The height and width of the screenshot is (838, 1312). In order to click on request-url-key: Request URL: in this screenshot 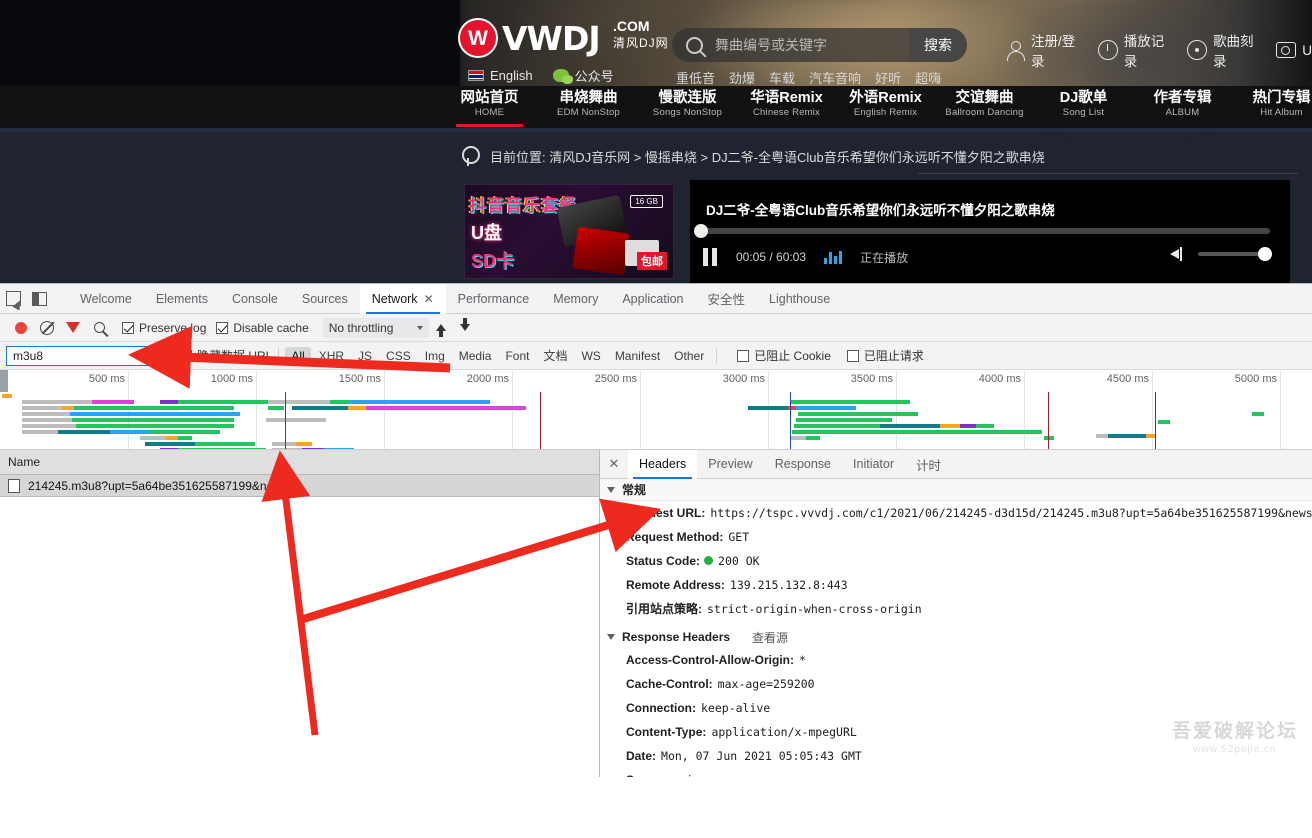, I will do `click(666, 513)`.